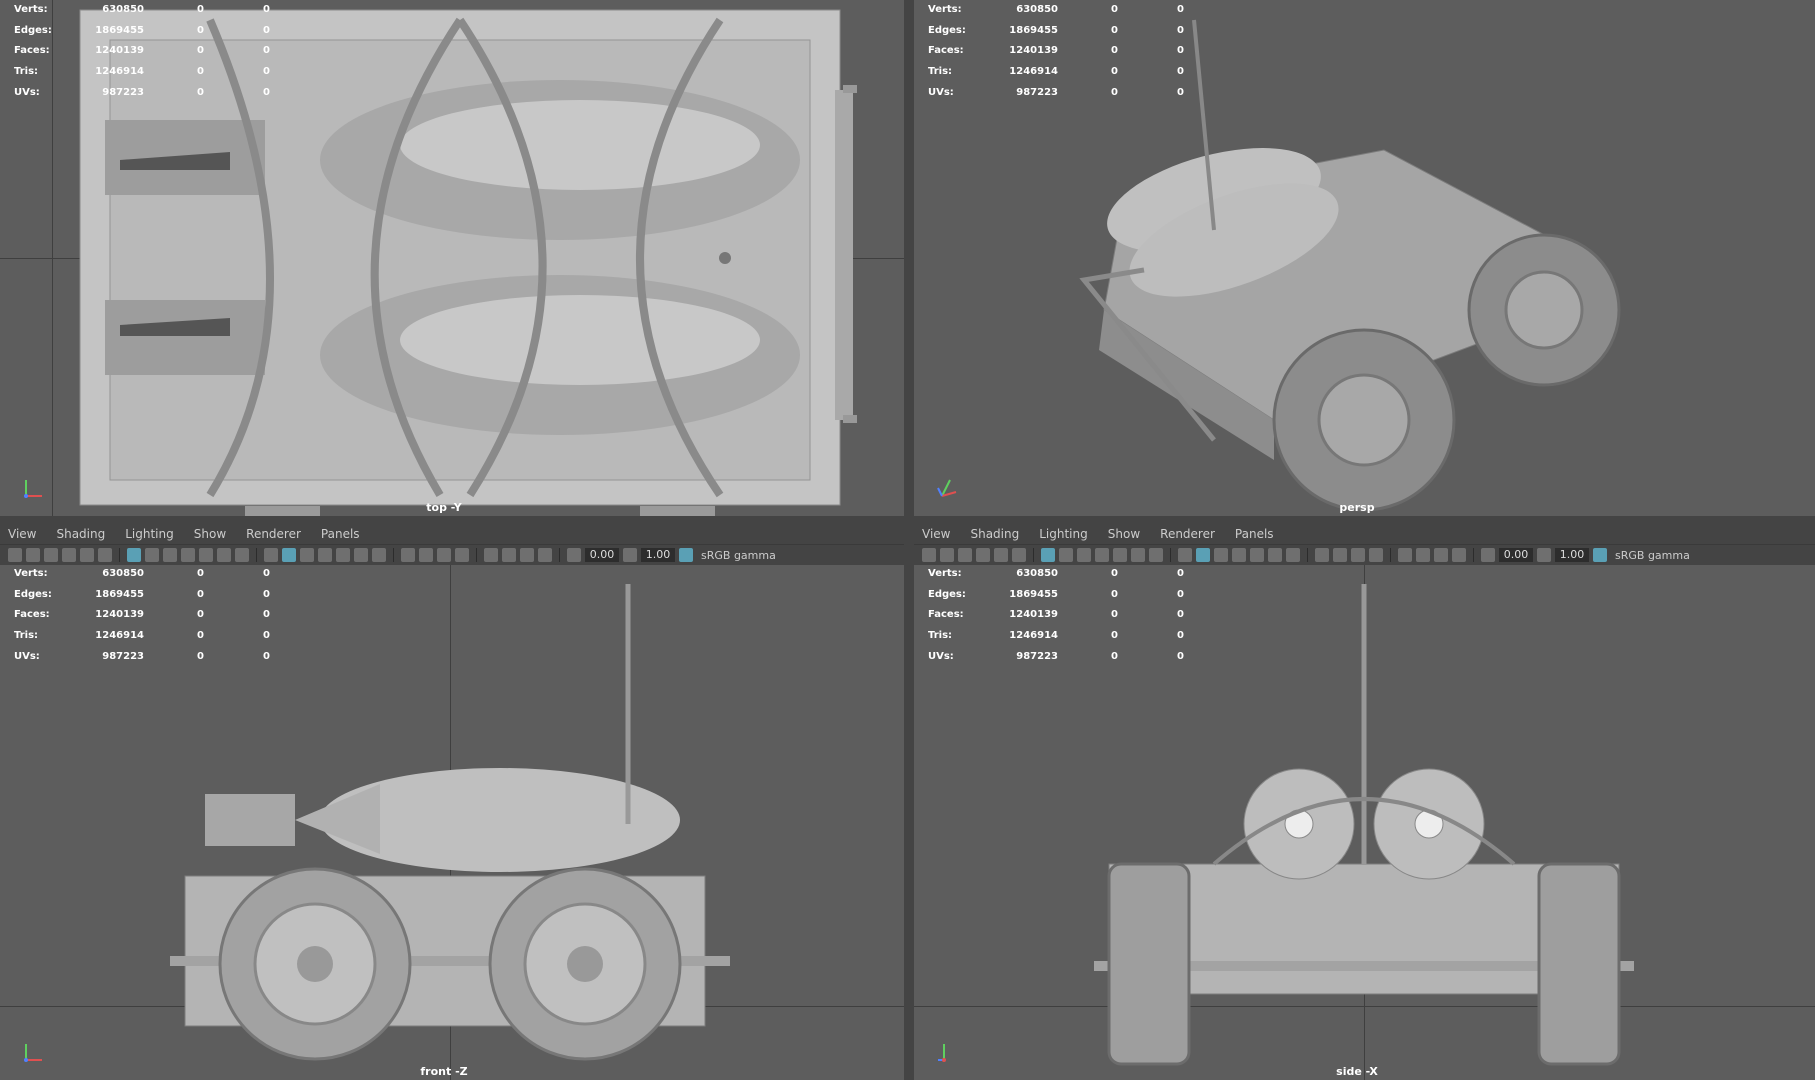  I want to click on stat-row: Faces: 1240139 0 0, so click(142, 615).